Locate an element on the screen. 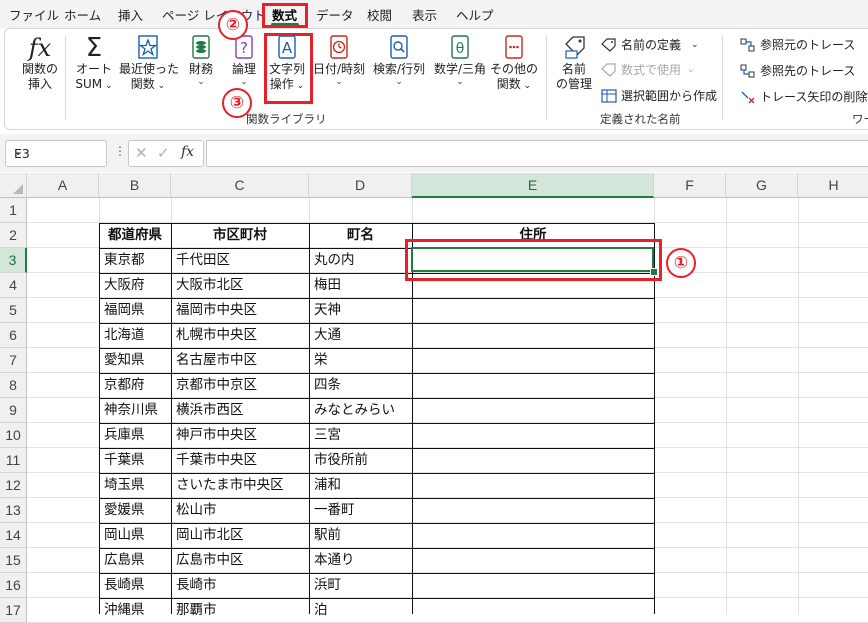  header-town: 町名 is located at coordinates (360, 235).